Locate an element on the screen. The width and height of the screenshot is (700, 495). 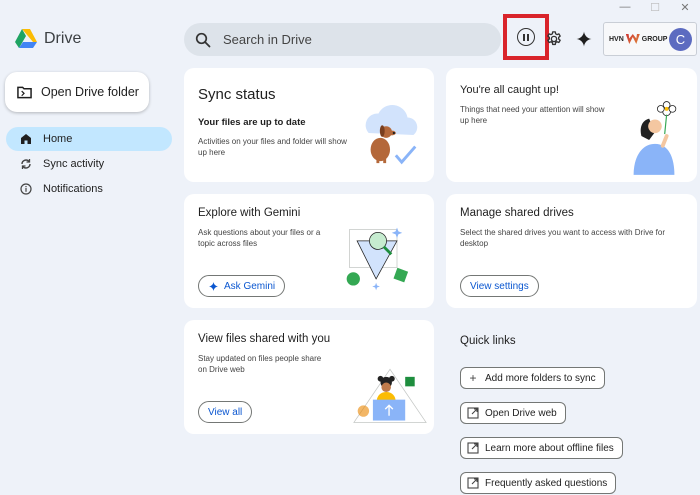
quick-links-title: Quick links is located at coordinates (488, 341).